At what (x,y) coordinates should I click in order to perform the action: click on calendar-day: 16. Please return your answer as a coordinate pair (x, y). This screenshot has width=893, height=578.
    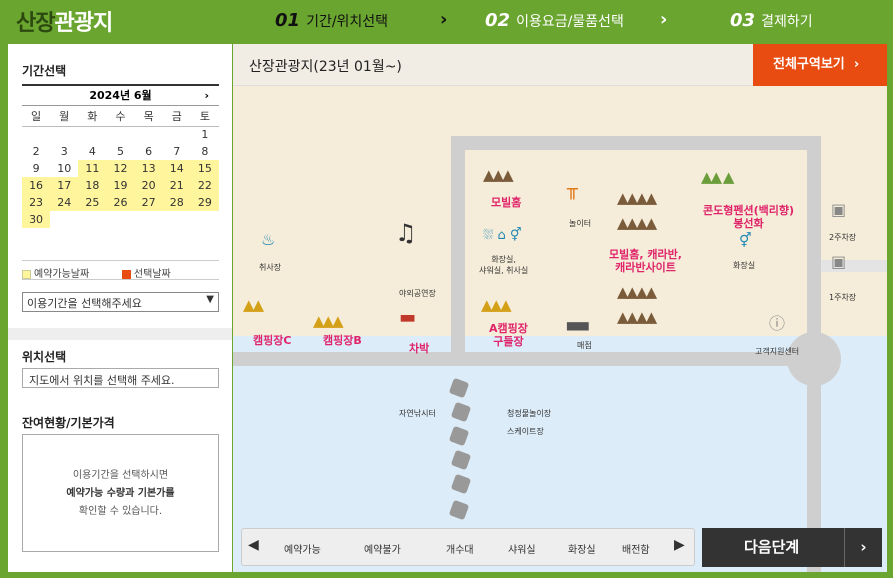
    Looking at the image, I should click on (36, 185).